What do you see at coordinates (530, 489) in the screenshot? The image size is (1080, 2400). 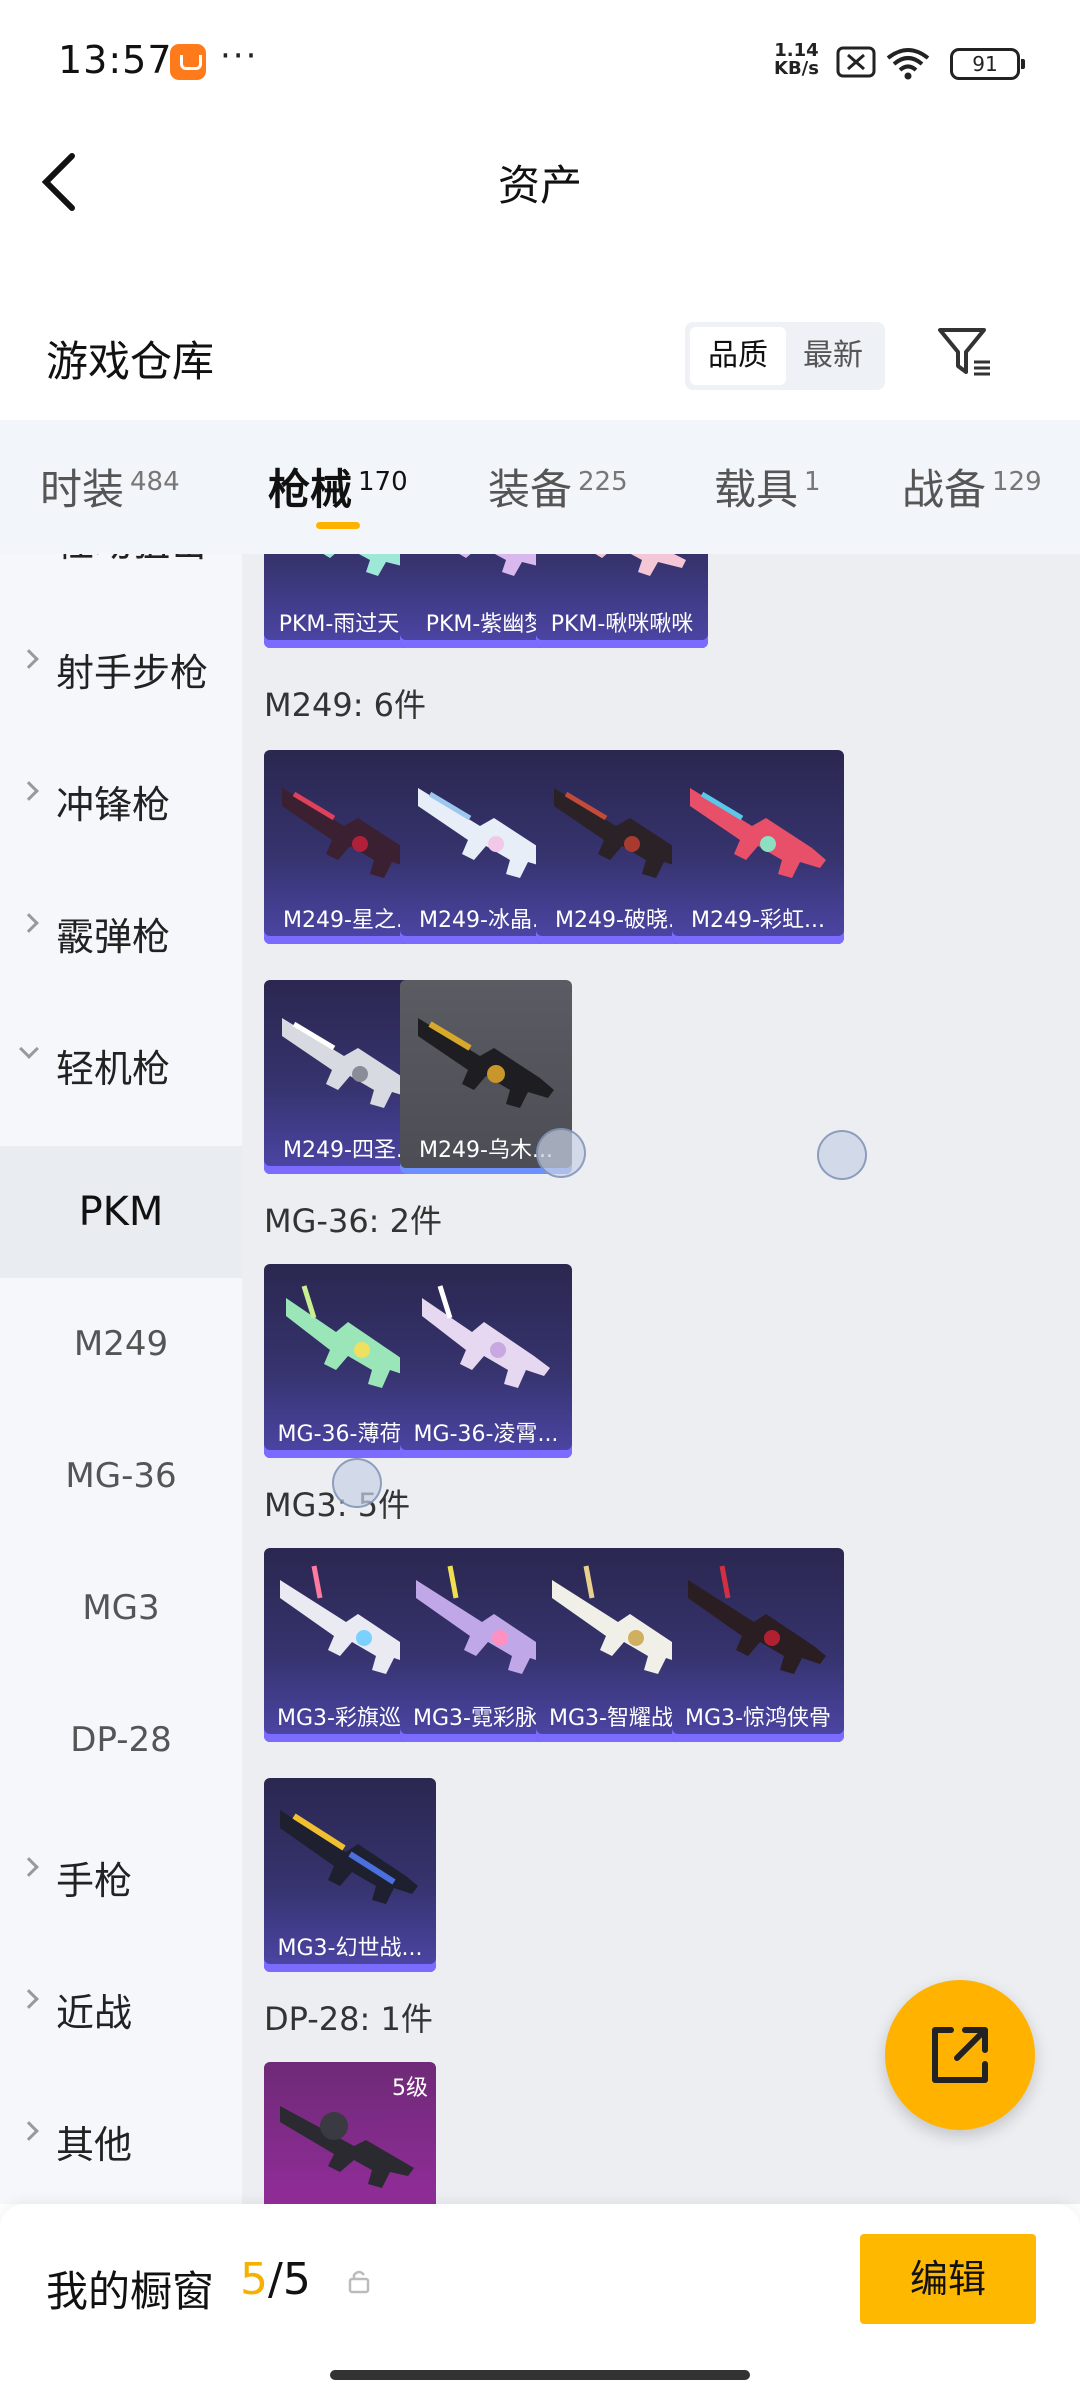 I see `tab-label: 装备` at bounding box center [530, 489].